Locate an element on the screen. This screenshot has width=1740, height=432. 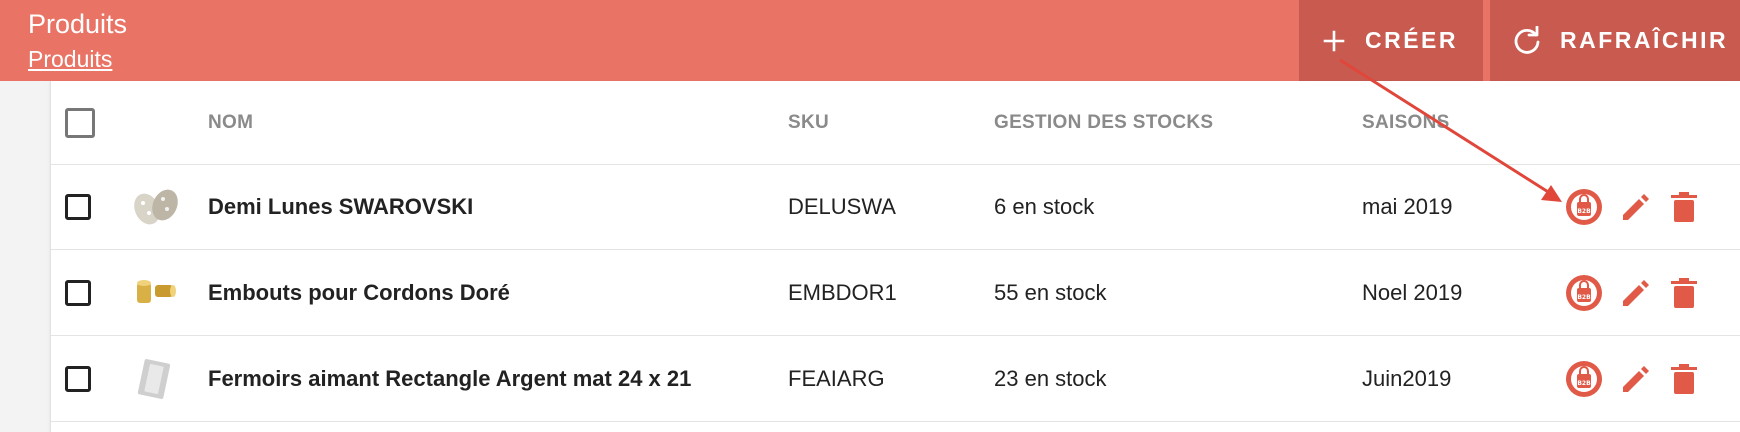
column-header-nom: NOM is located at coordinates (230, 123).